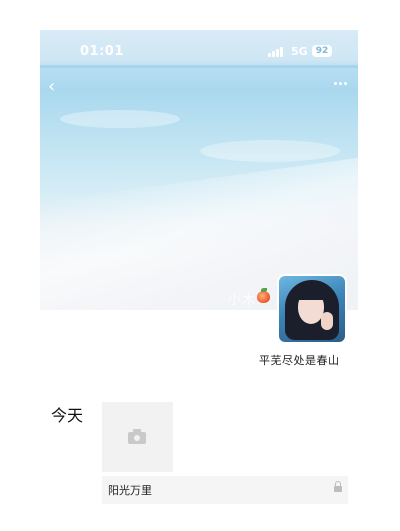 This screenshot has height=531, width=400. What do you see at coordinates (242, 300) in the screenshot?
I see `profile-nickname: 小木` at bounding box center [242, 300].